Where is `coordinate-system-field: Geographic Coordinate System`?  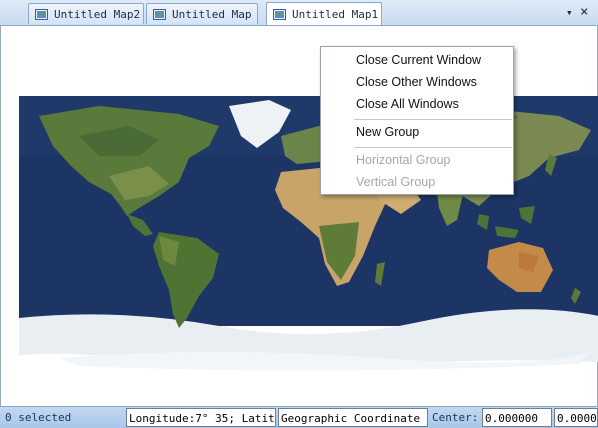 coordinate-system-field: Geographic Coordinate System is located at coordinates (353, 417).